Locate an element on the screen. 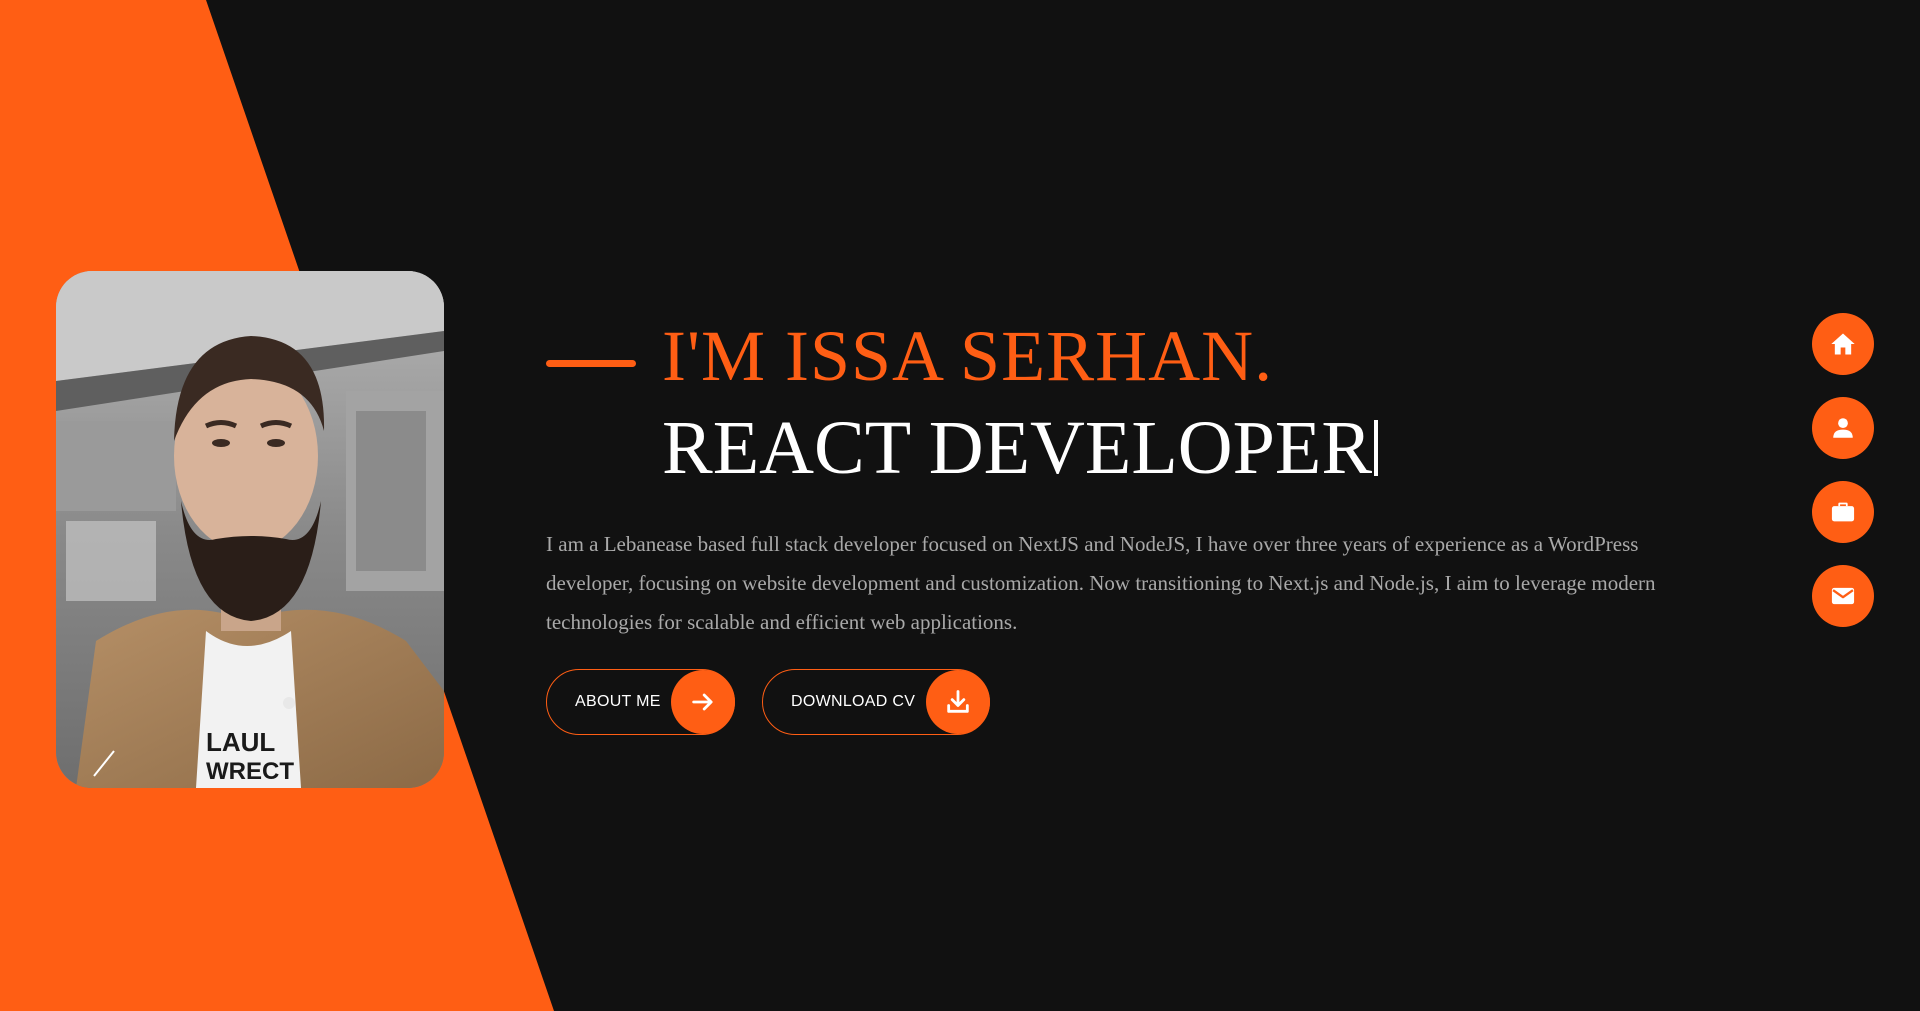 This screenshot has height=1011, width=1920. name-title: I'M ISSA SERHAN. is located at coordinates (968, 356).